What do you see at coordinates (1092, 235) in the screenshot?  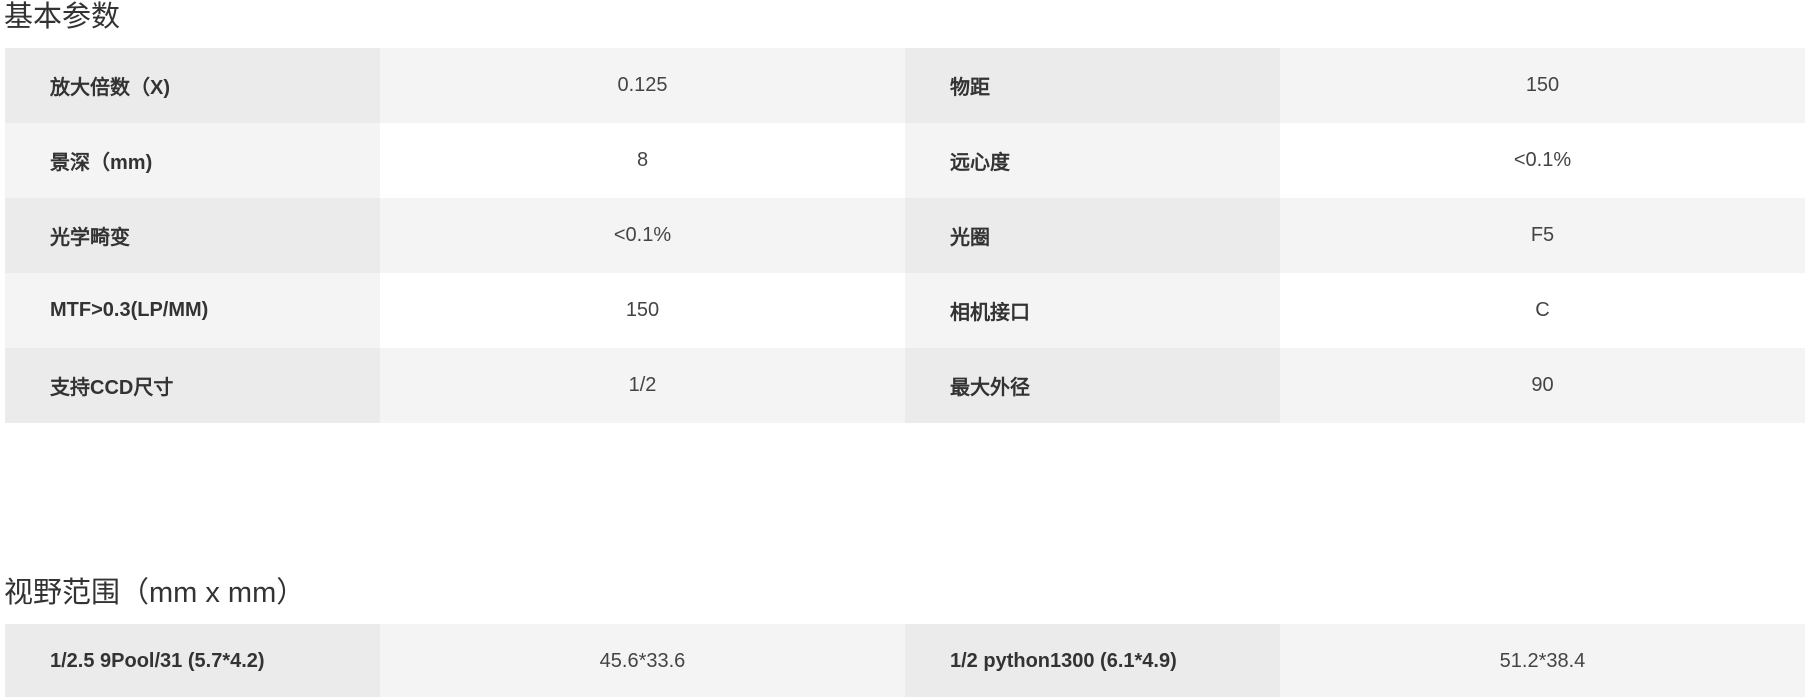 I see `param-label: 光圈` at bounding box center [1092, 235].